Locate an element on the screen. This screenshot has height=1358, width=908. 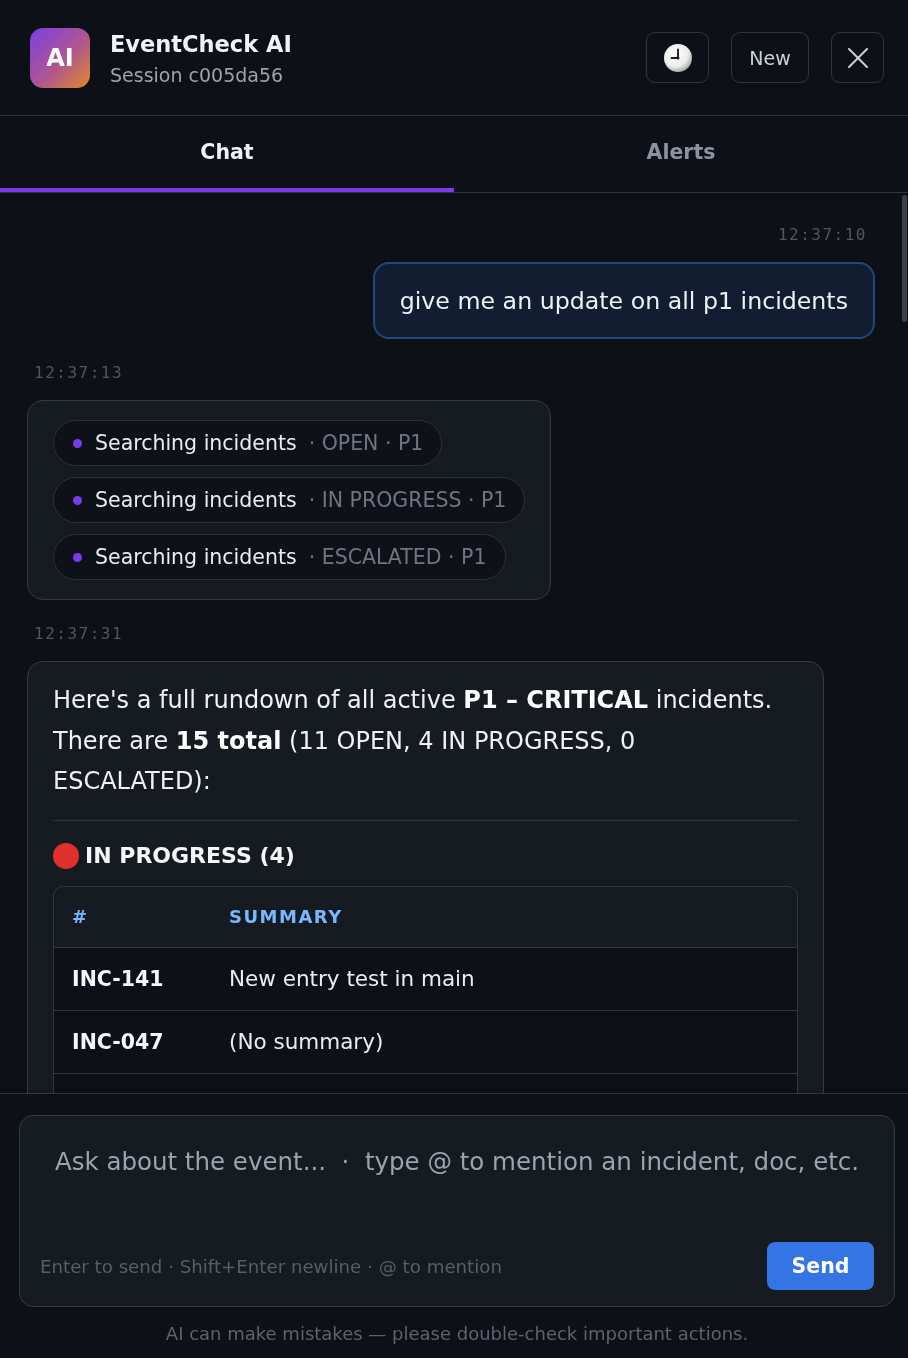
table-cell: INC-047 is located at coordinates (118, 1041).